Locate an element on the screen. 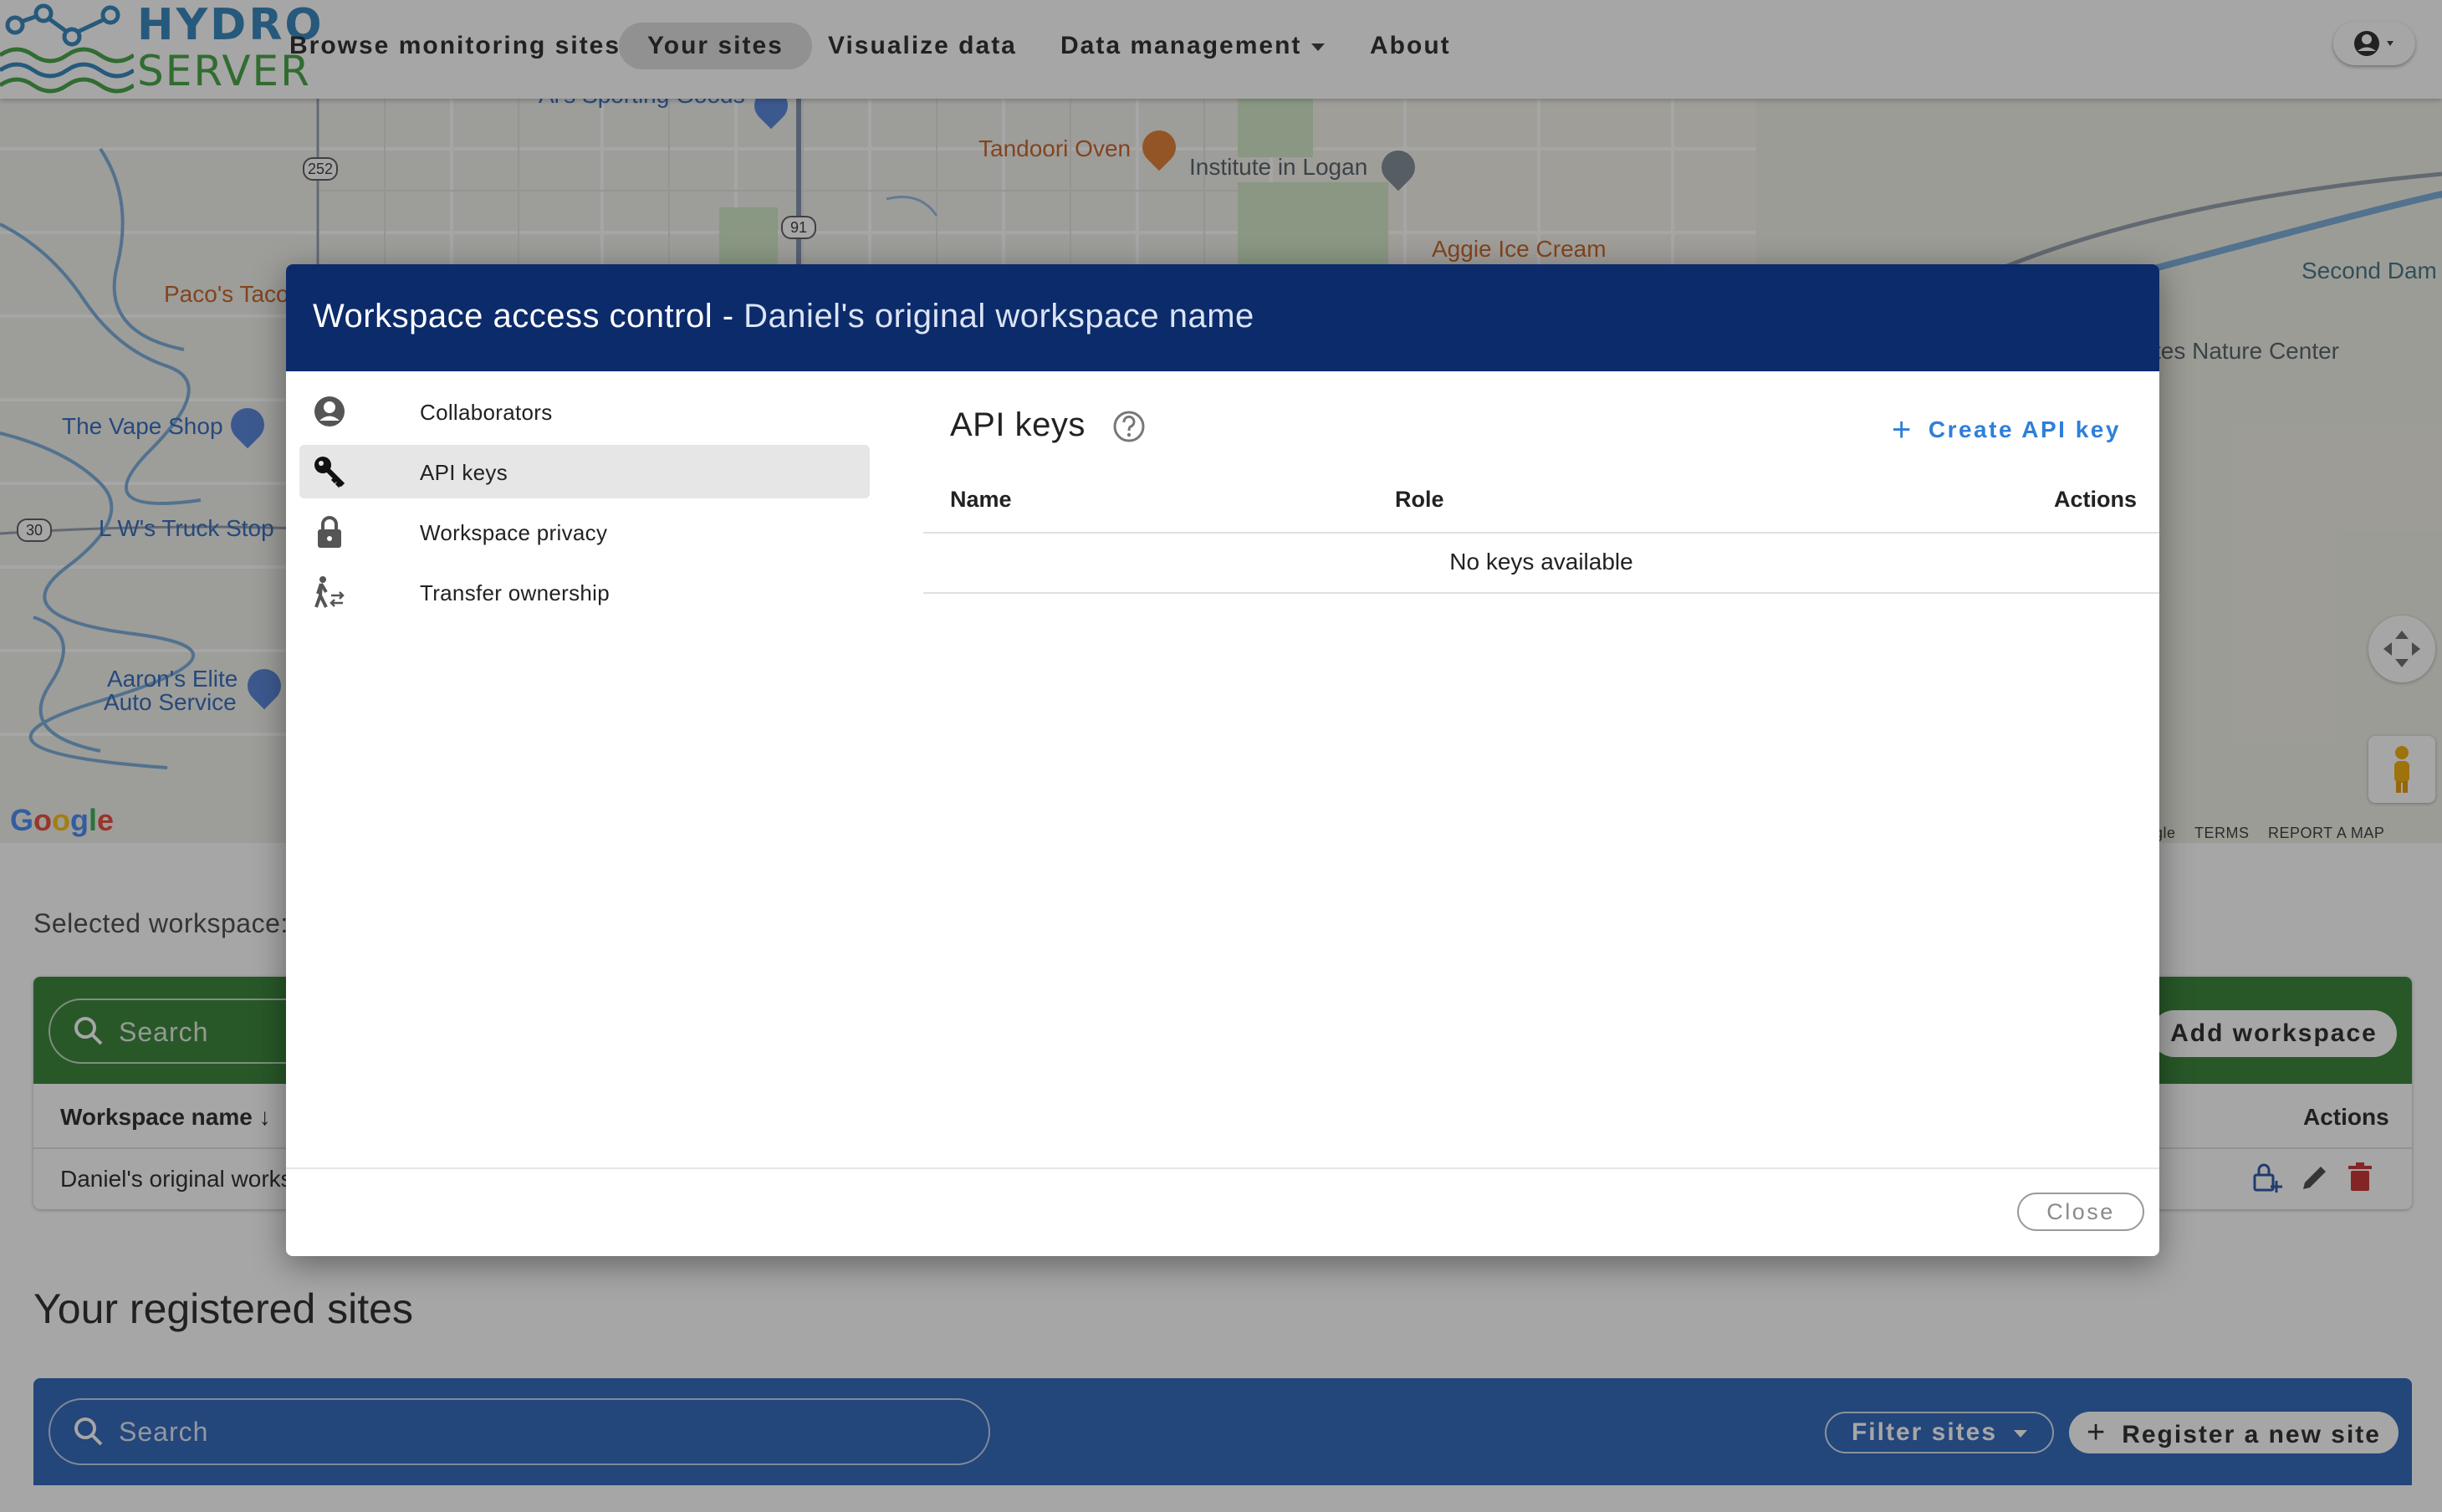  table-header-divider is located at coordinates (1541, 533).